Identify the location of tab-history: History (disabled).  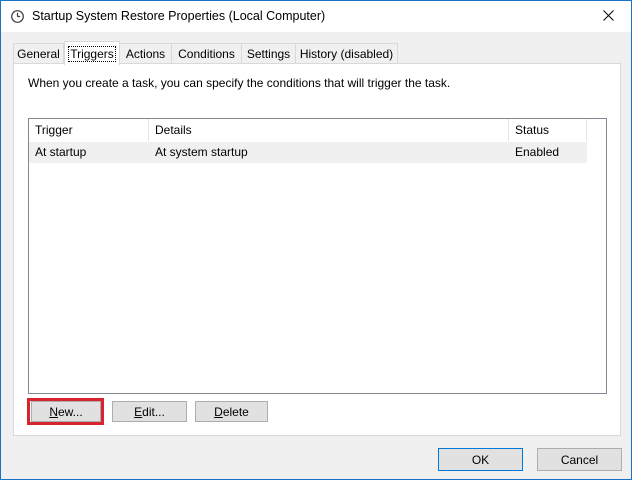
(346, 53).